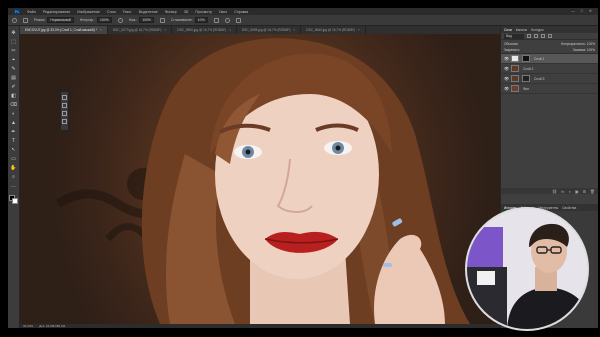 This screenshot has width=600, height=337. I want to click on gradient-tool-icon: ◐, so click(14, 114).